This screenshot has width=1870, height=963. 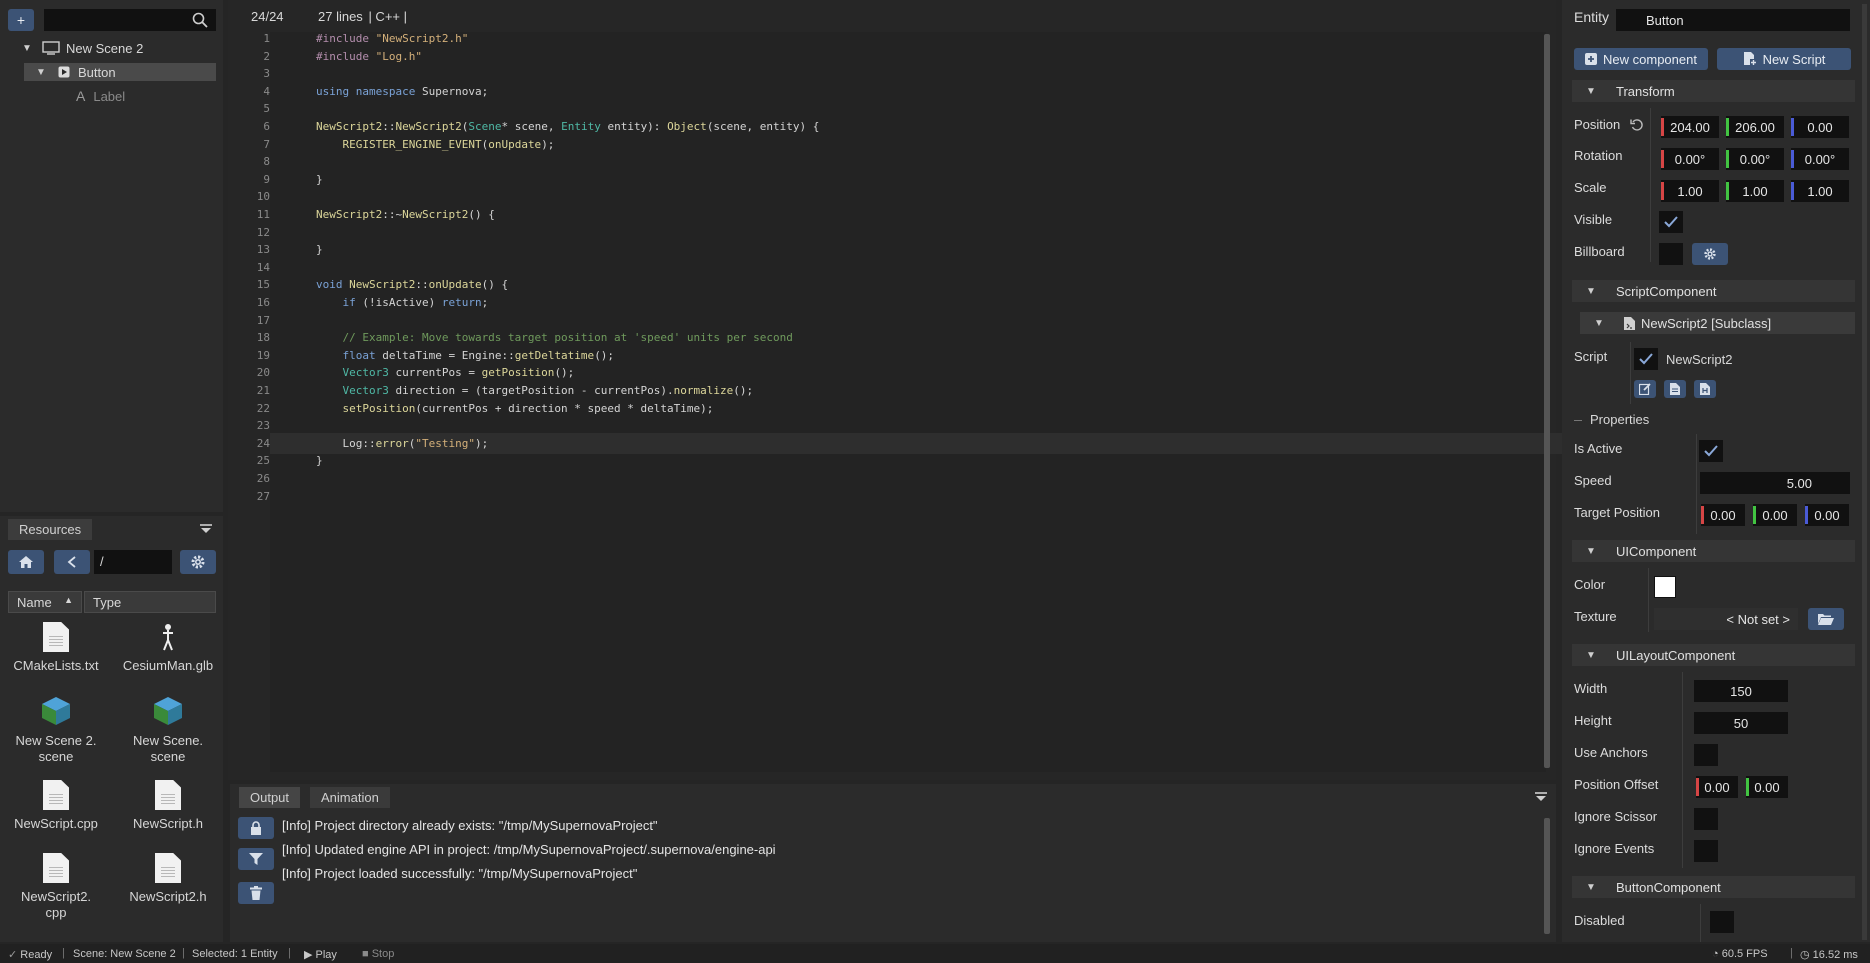 What do you see at coordinates (1827, 515) in the screenshot?
I see `target-z-field: 0.00` at bounding box center [1827, 515].